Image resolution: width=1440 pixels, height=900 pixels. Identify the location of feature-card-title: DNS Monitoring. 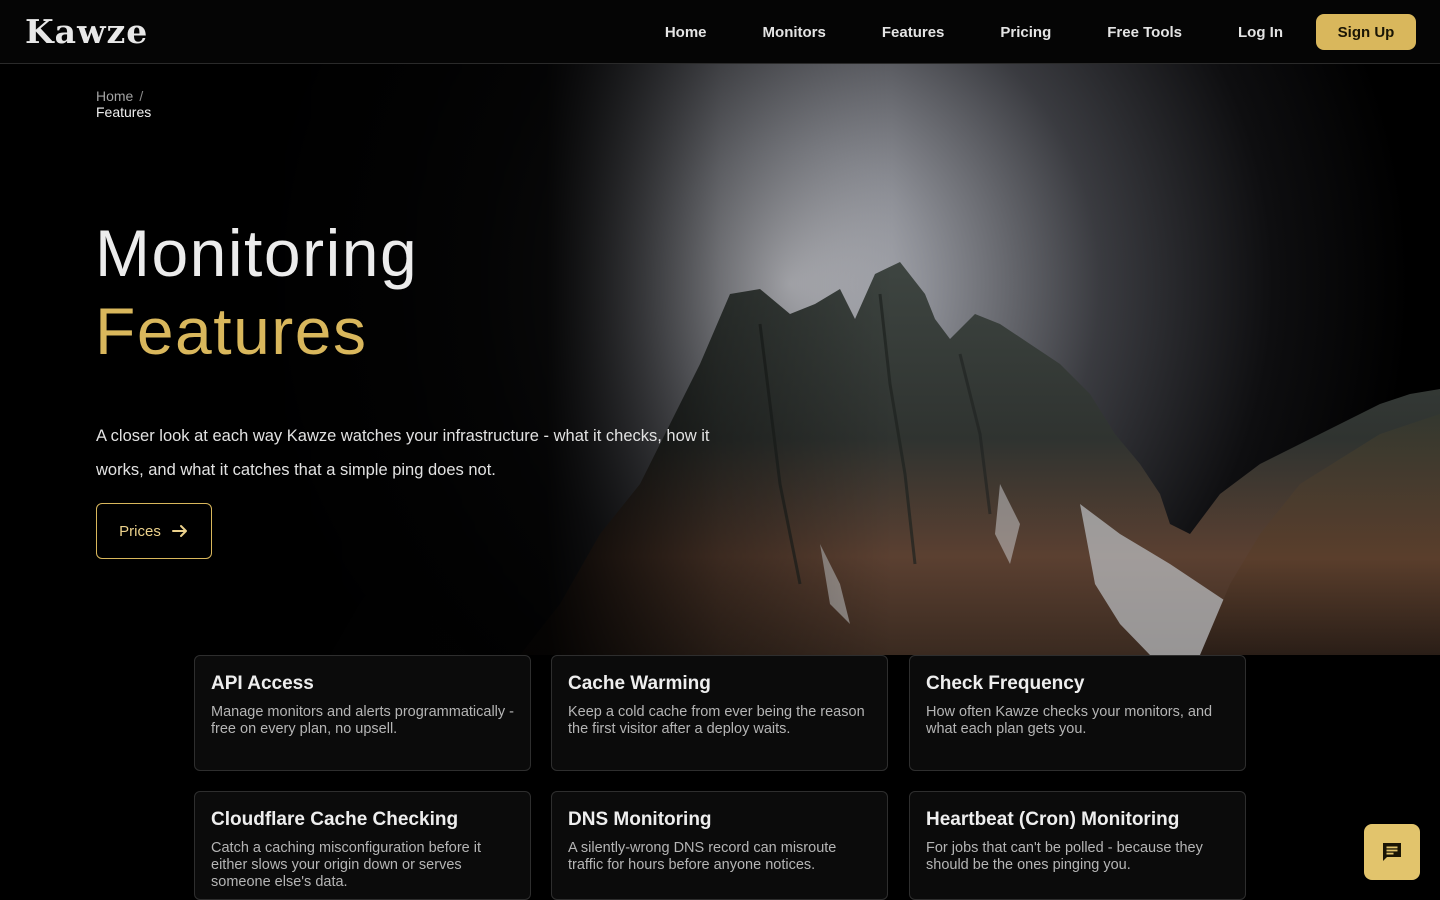
(640, 819).